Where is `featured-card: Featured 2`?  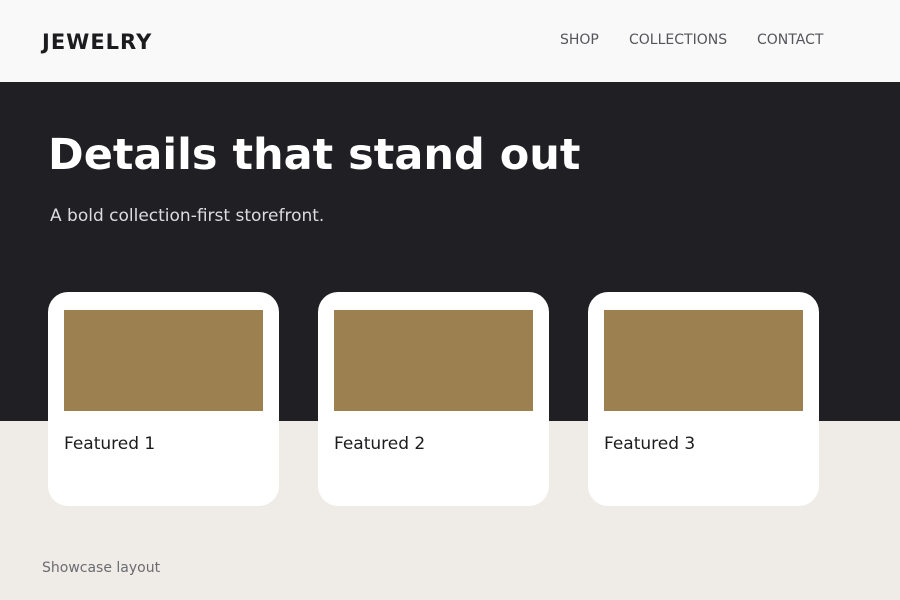
featured-card: Featured 2 is located at coordinates (433, 399).